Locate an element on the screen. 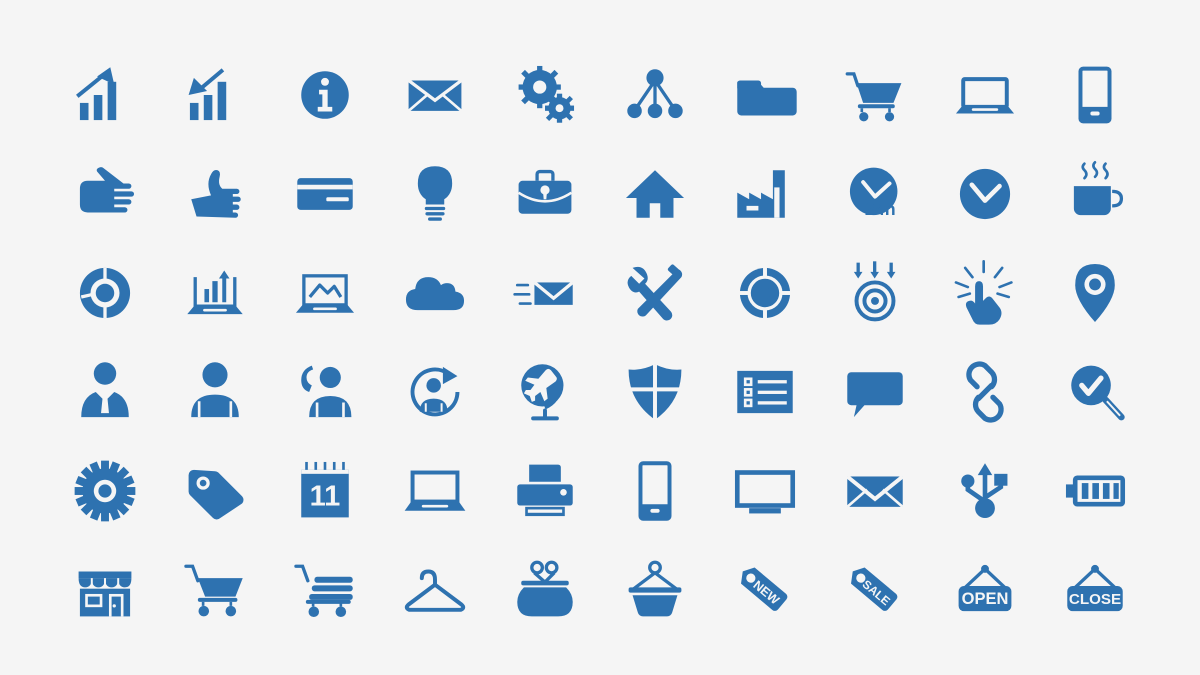 Image resolution: width=1200 pixels, height=675 pixels. icon-cell-support-agent: Customer support agent is located at coordinates (325, 391).